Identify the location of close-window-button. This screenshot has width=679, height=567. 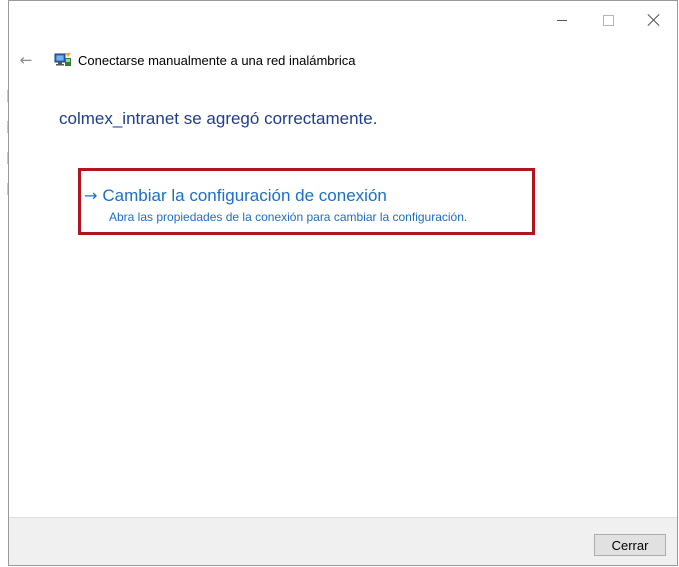
(654, 20).